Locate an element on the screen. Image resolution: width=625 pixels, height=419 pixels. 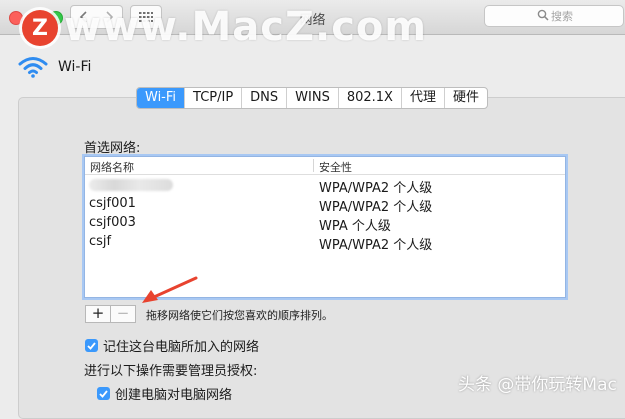
add-network-button: + is located at coordinates (98, 314).